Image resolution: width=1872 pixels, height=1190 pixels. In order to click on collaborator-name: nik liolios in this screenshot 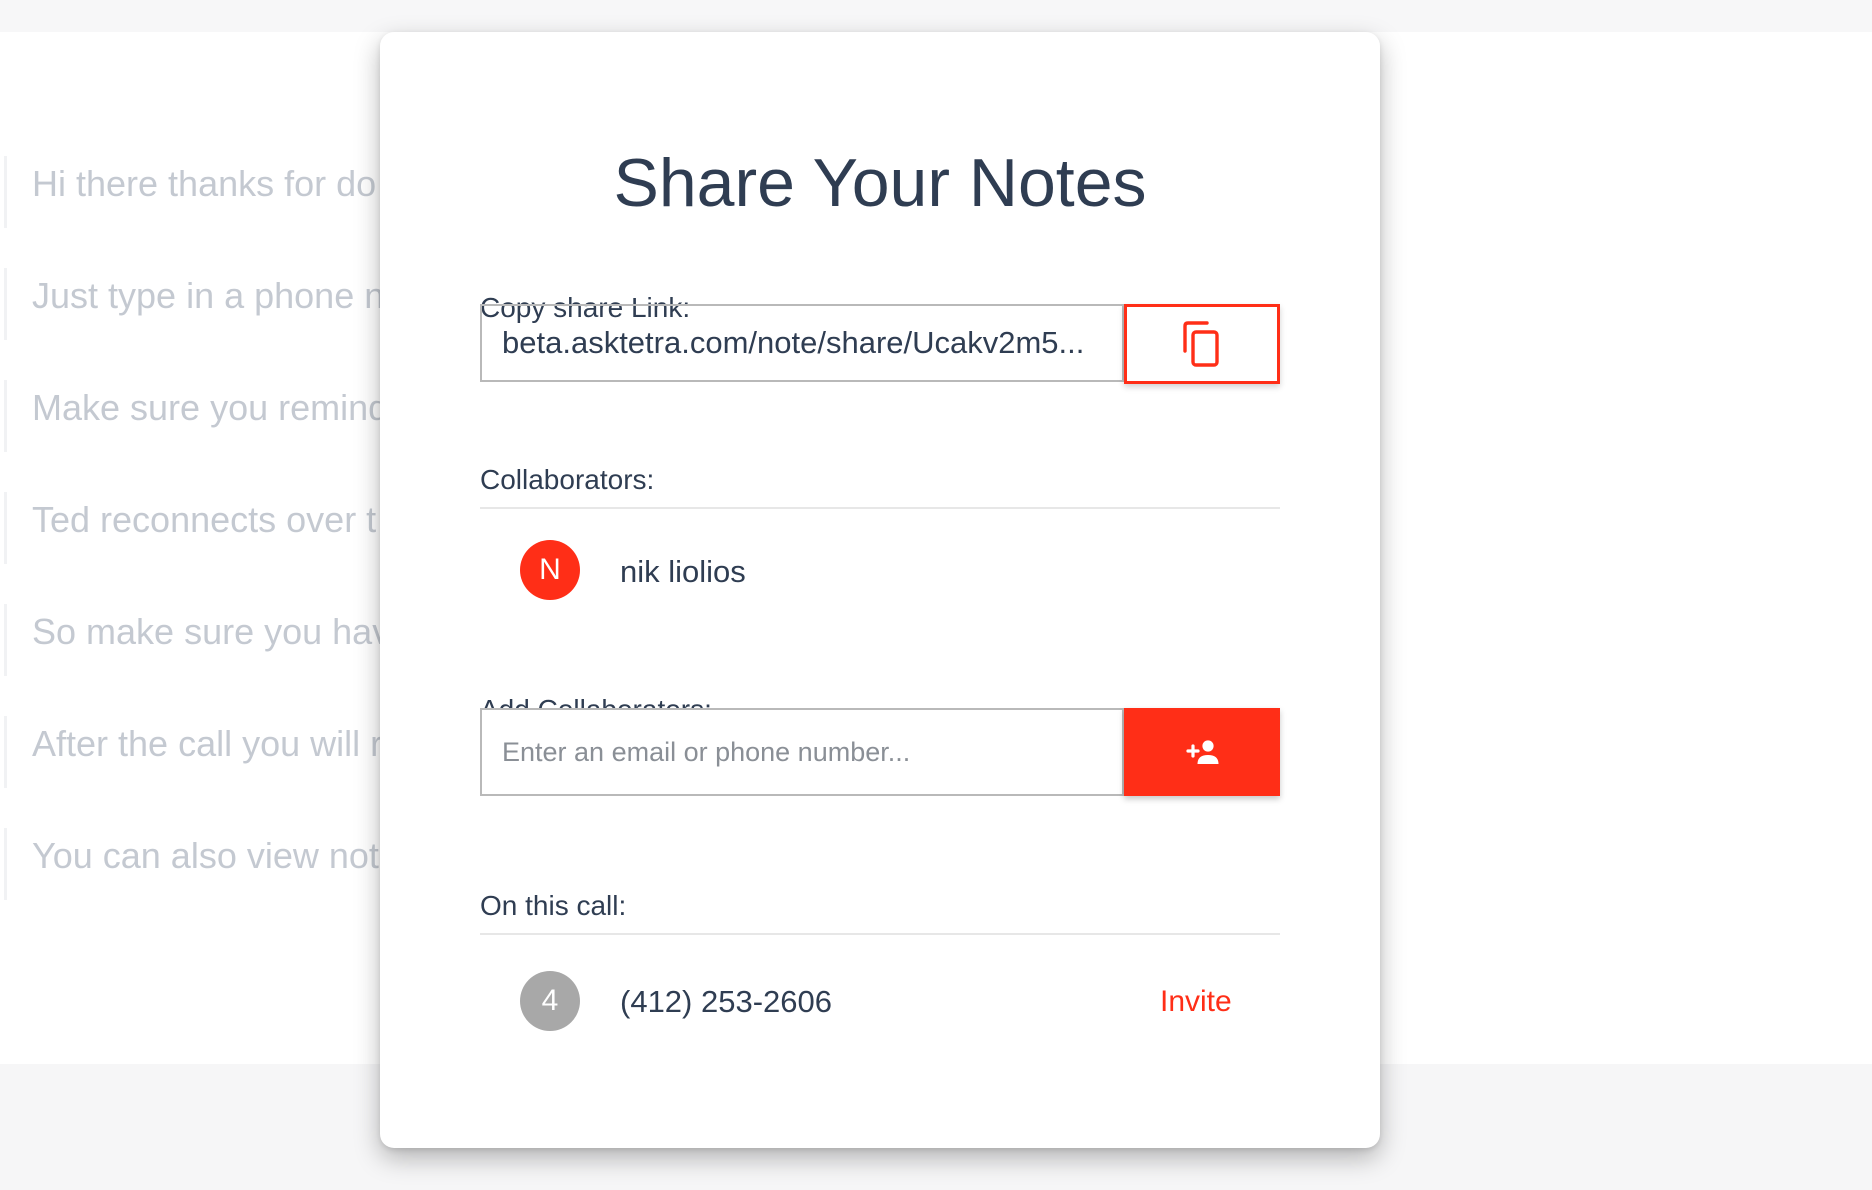, I will do `click(683, 571)`.